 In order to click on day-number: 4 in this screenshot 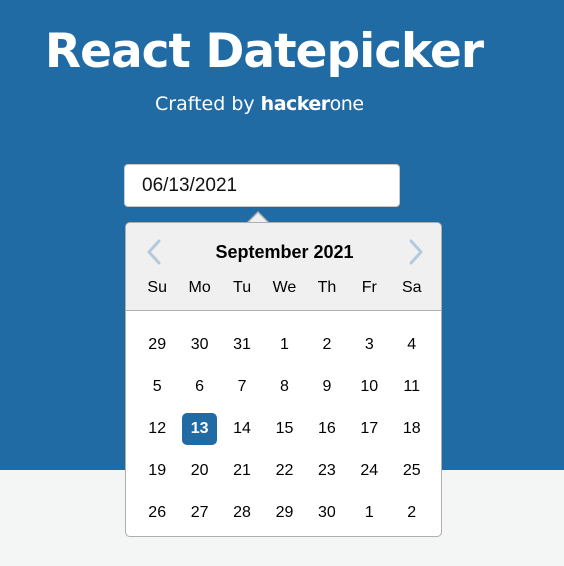, I will do `click(412, 344)`.